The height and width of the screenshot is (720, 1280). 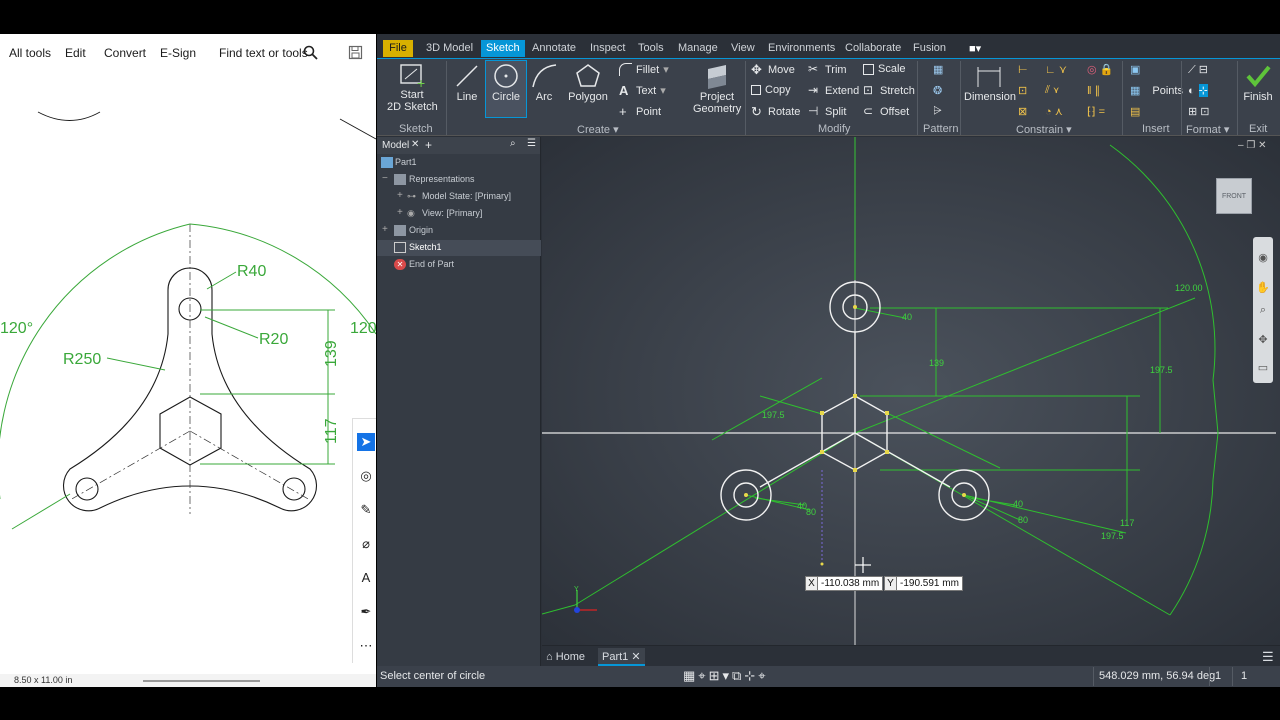 I want to click on restore-icon: ❐, so click(x=1250, y=145).